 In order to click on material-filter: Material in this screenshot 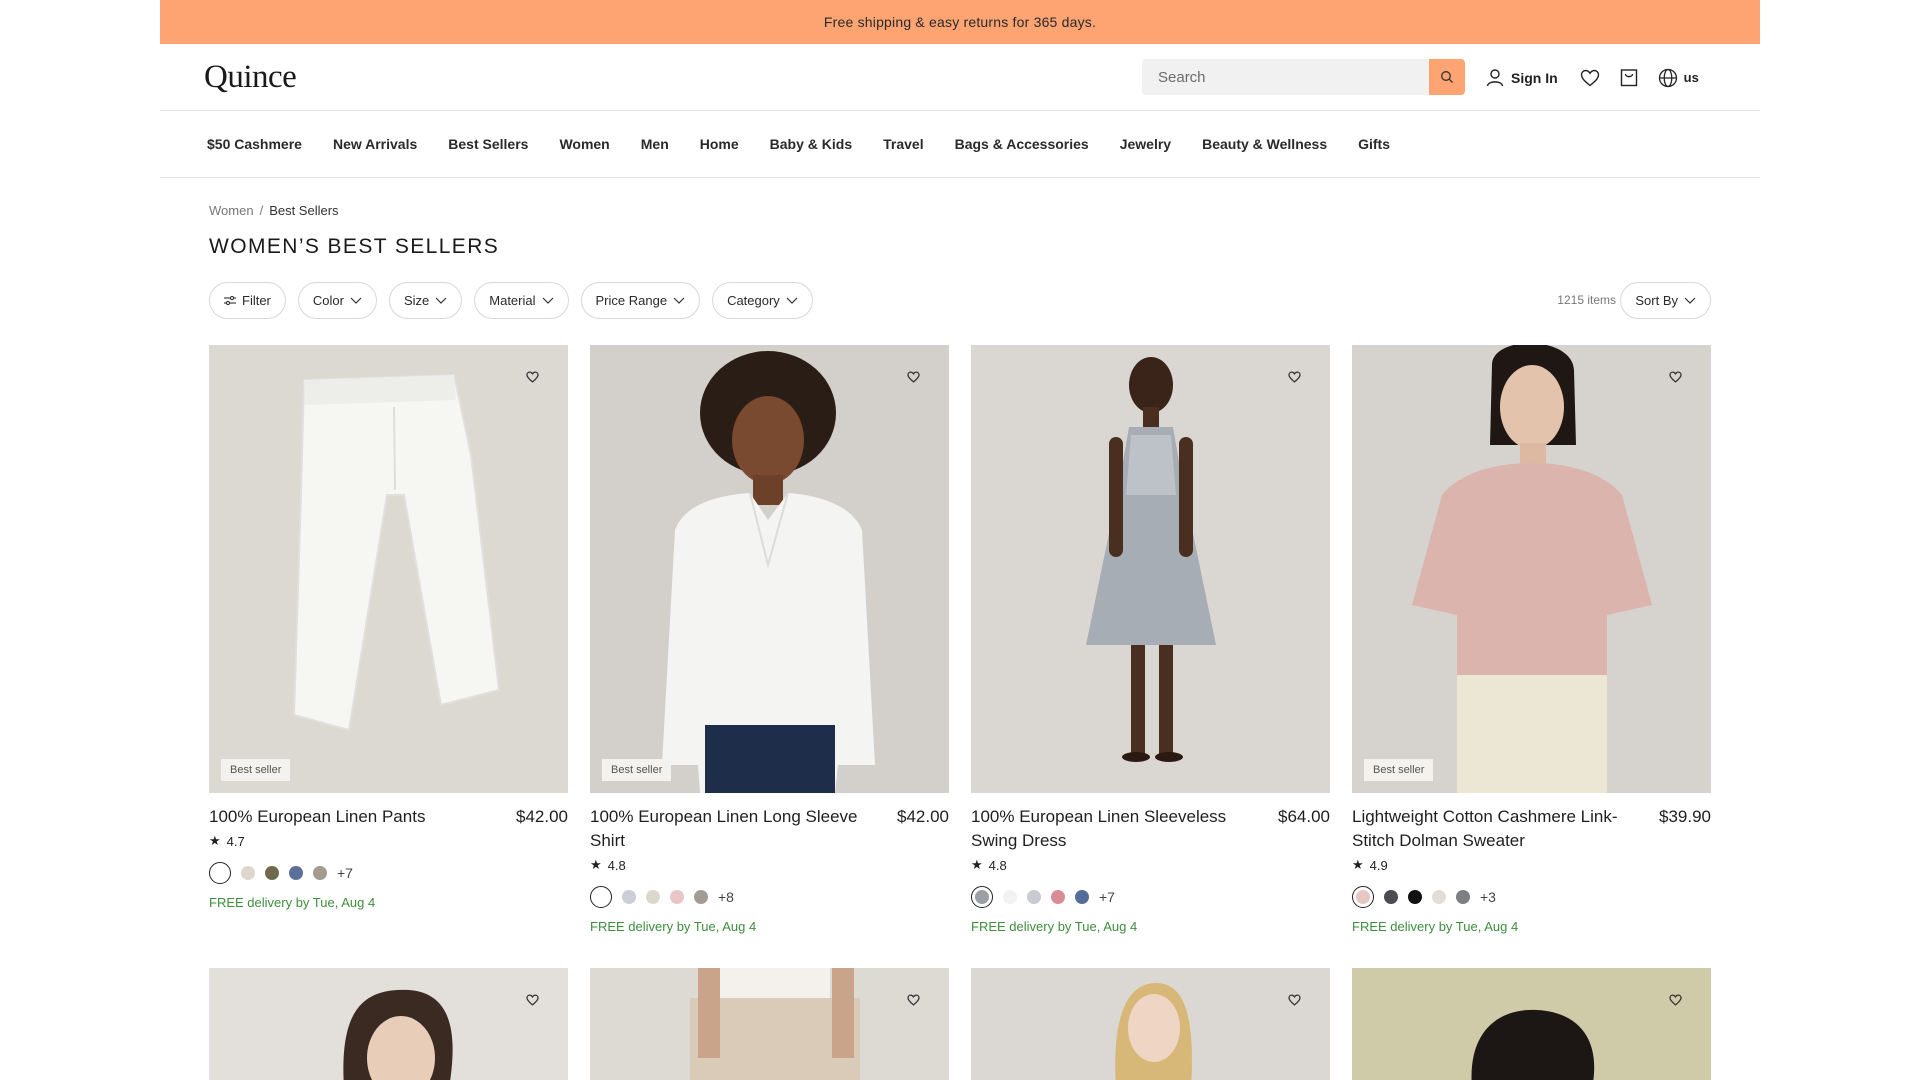, I will do `click(521, 300)`.